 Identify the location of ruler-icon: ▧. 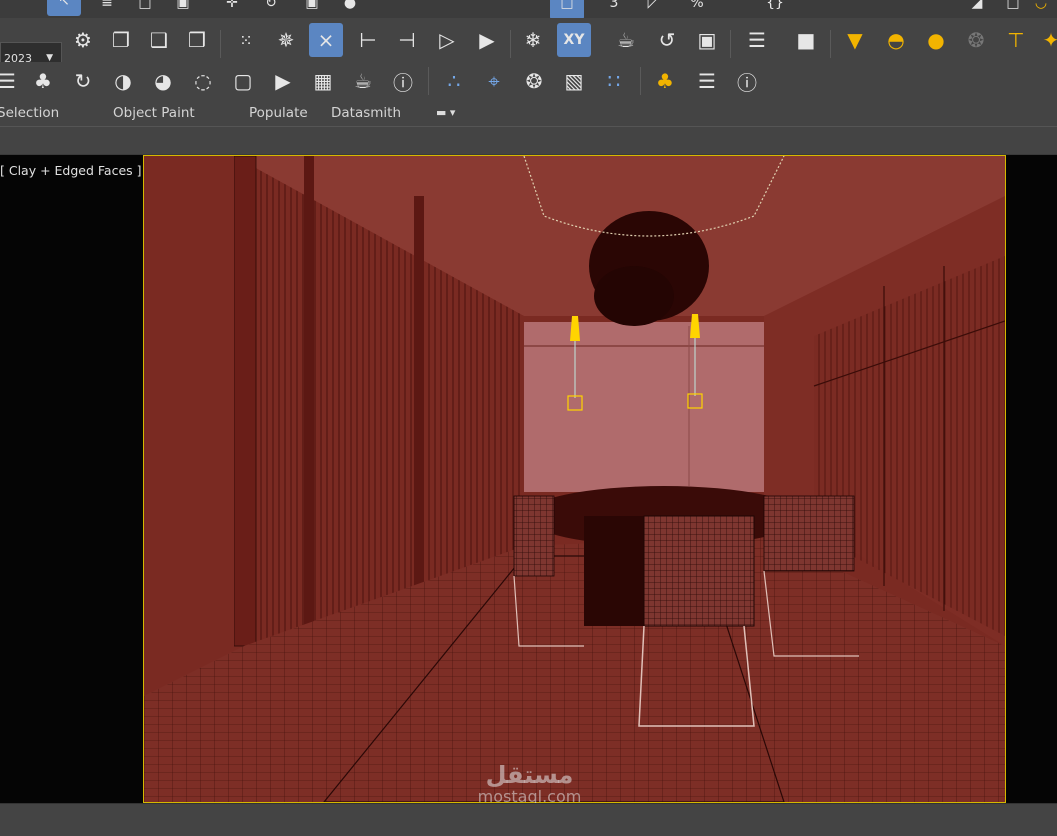
(574, 81).